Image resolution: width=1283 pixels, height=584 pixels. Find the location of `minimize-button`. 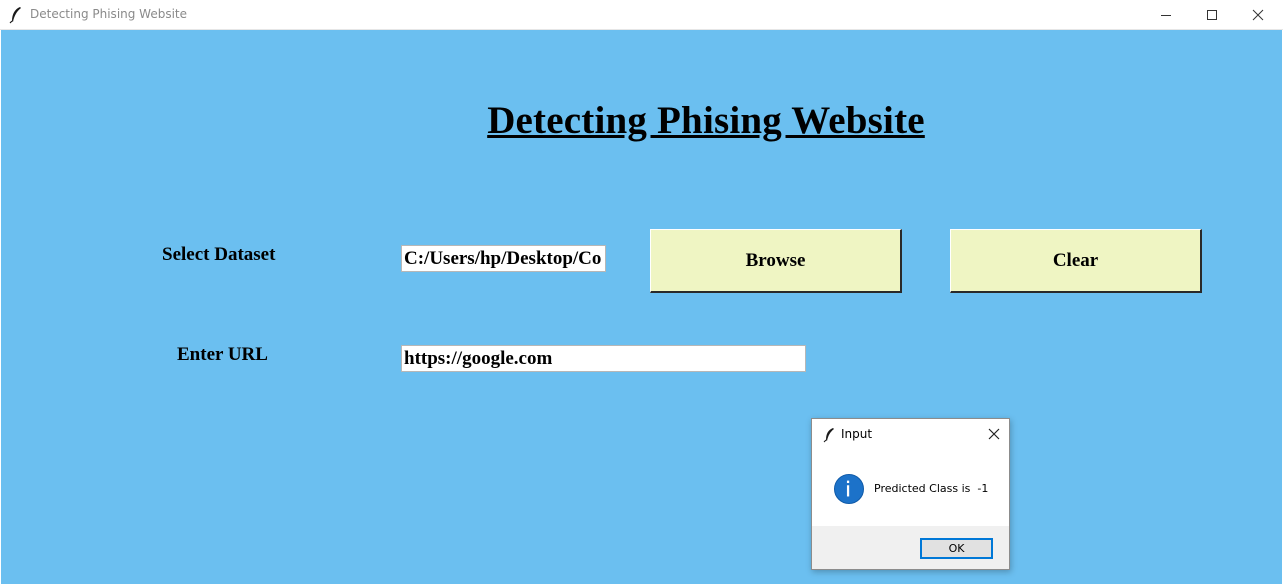

minimize-button is located at coordinates (1166, 15).